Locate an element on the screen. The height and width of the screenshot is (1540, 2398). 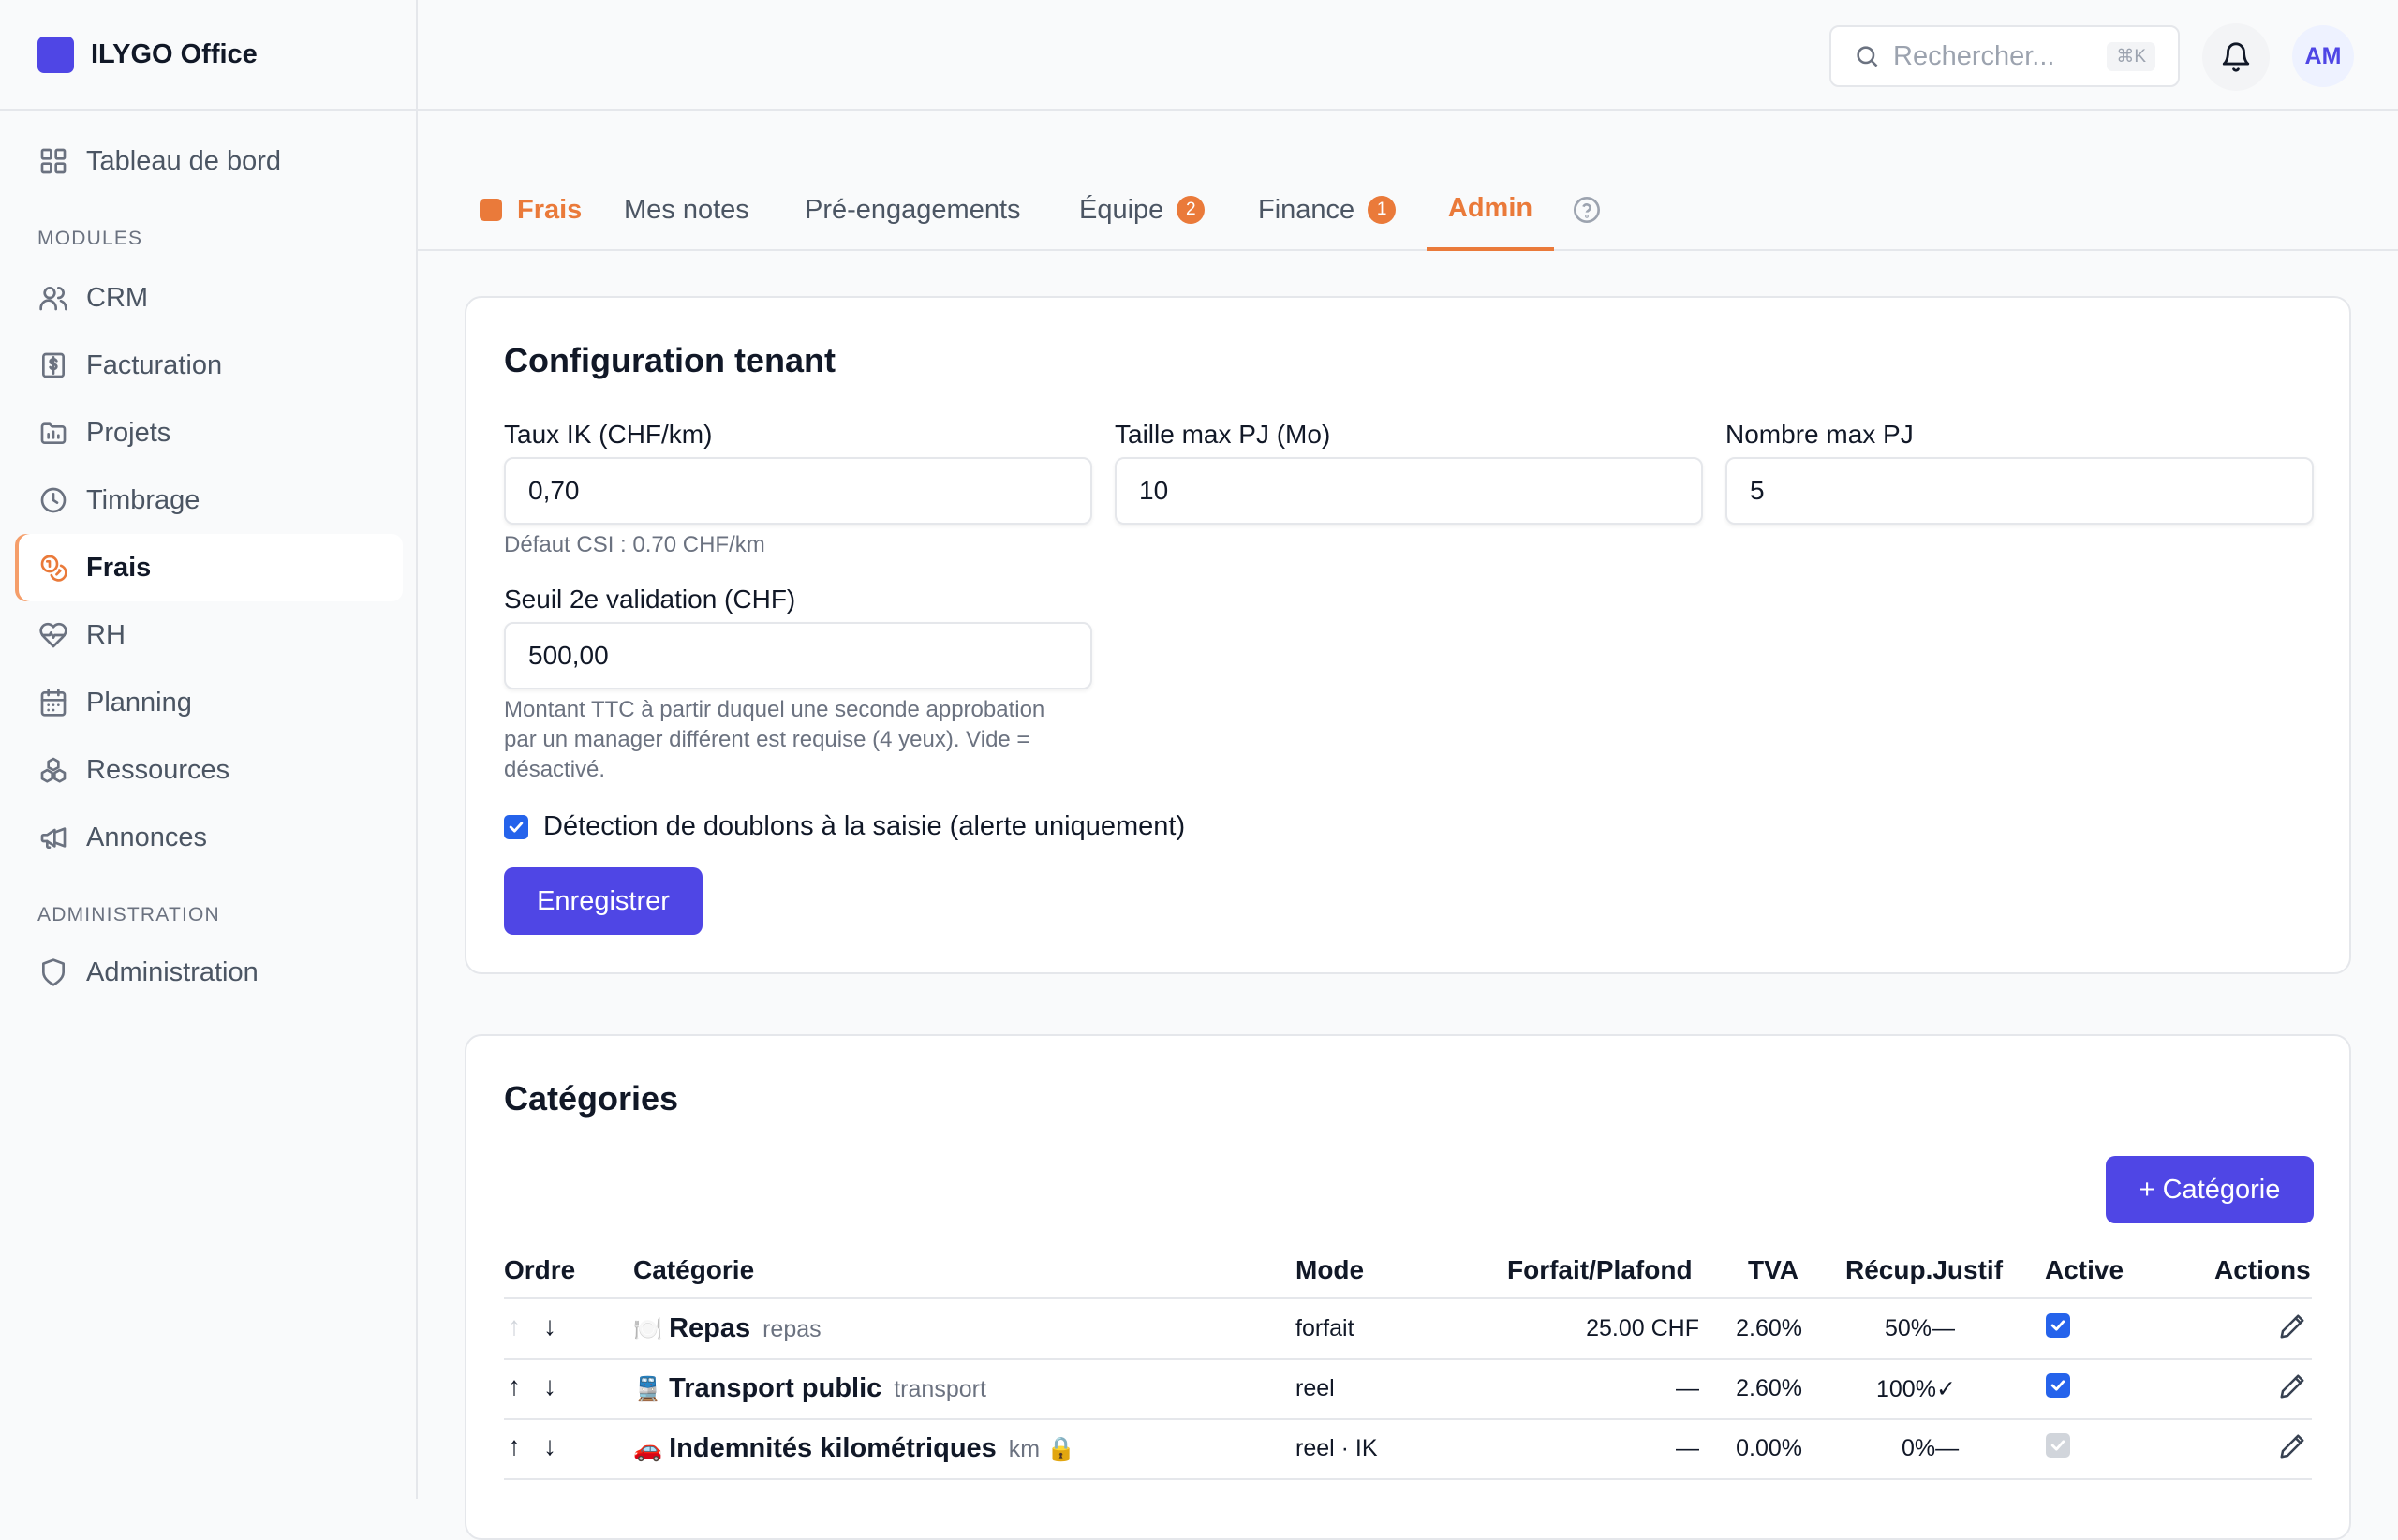
megaphone-icon is located at coordinates (53, 837).